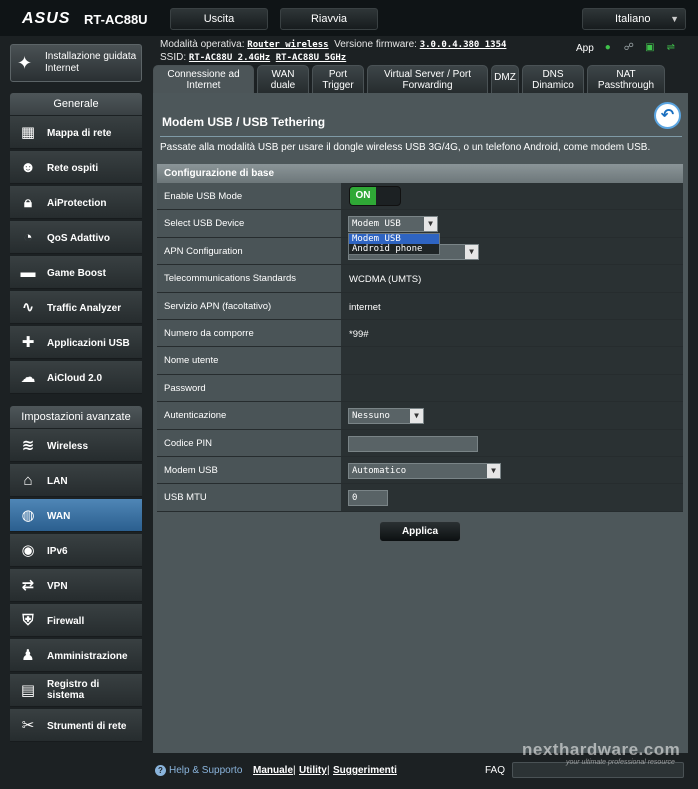 This screenshot has width=698, height=789. I want to click on sidebar-item-system-log: ▤ Registro di sistema, so click(76, 690).